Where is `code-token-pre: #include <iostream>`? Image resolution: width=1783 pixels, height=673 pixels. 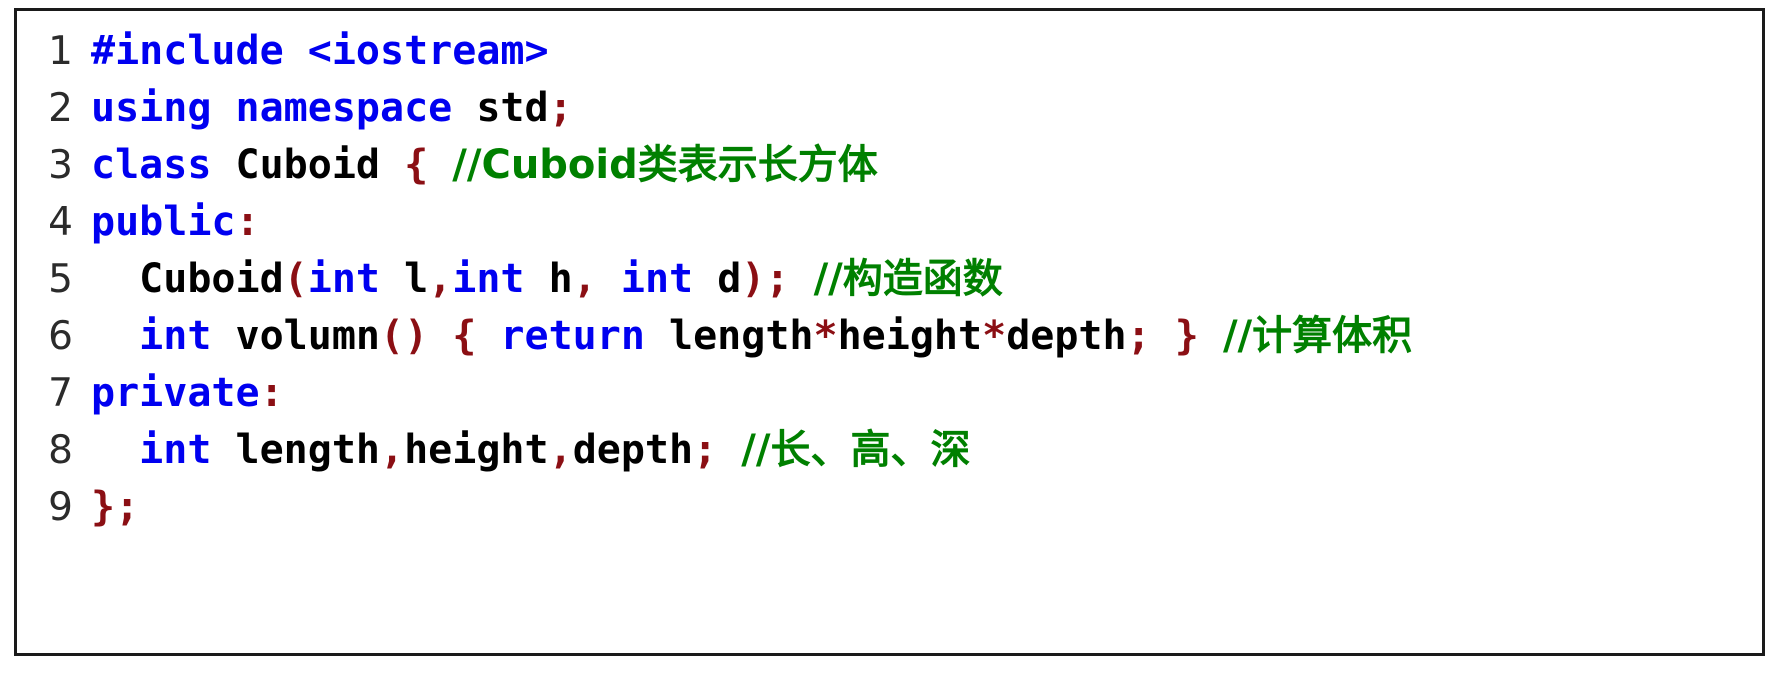 code-token-pre: #include <iostream> is located at coordinates (320, 51).